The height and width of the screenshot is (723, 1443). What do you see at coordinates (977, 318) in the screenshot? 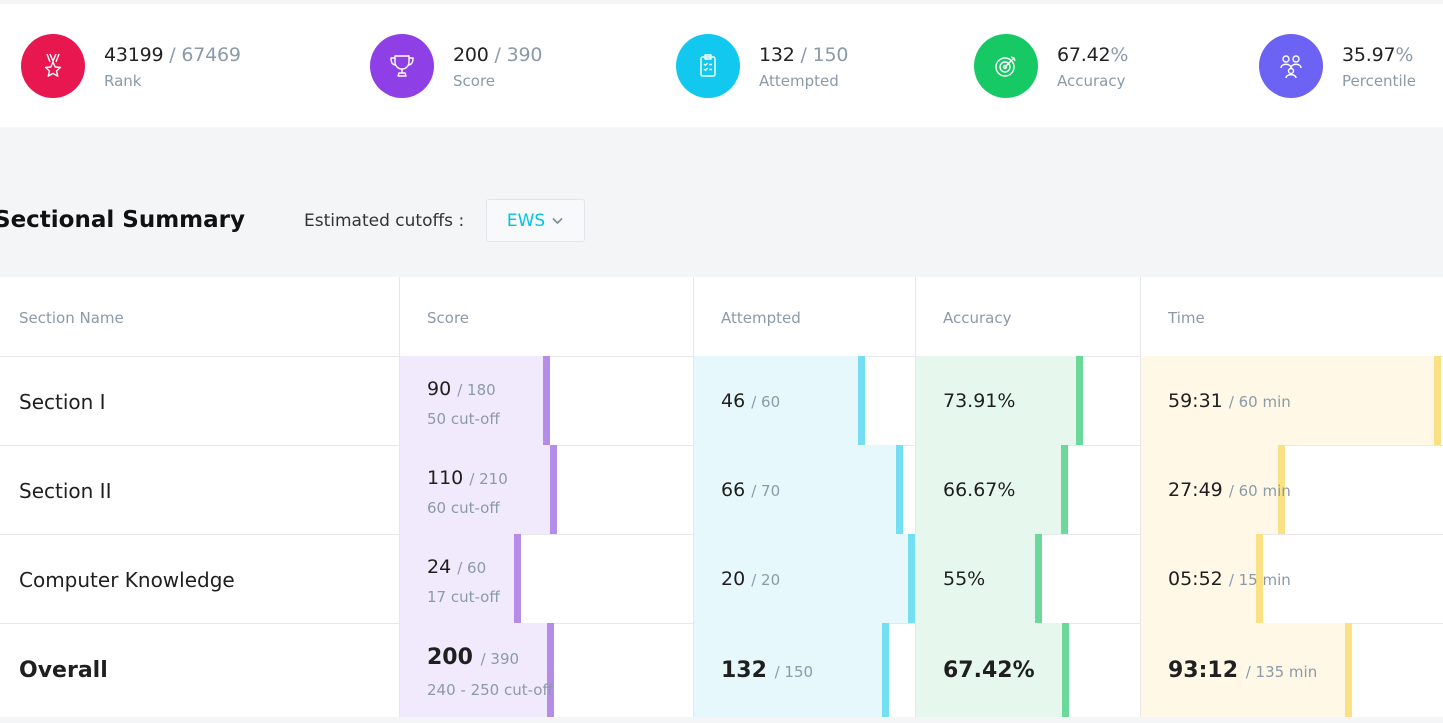
I see `col-header-accuracy: Accuracy` at bounding box center [977, 318].